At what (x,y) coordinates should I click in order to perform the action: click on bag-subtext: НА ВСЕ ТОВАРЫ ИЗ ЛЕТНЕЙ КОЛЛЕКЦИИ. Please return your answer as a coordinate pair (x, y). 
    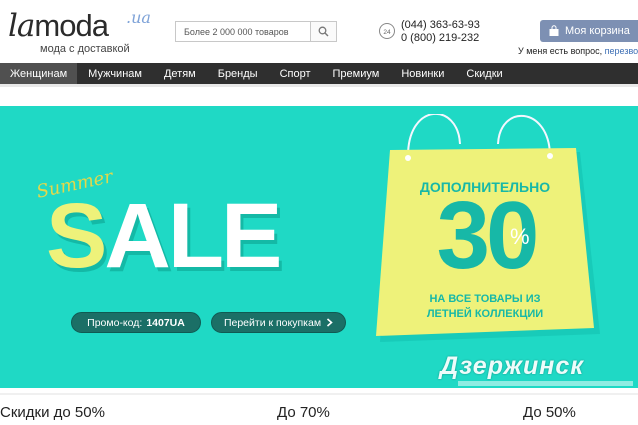
    Looking at the image, I should click on (485, 307).